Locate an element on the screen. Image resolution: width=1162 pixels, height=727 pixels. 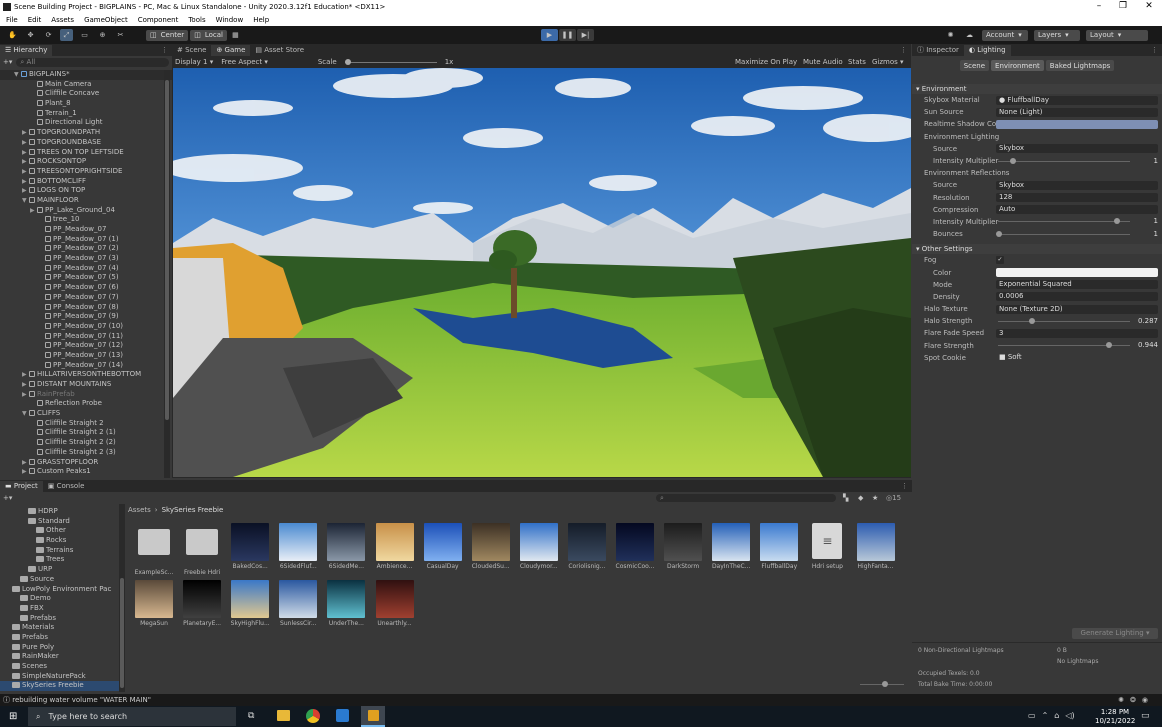
maximize-icon: ❐ is located at coordinates (1123, 7).